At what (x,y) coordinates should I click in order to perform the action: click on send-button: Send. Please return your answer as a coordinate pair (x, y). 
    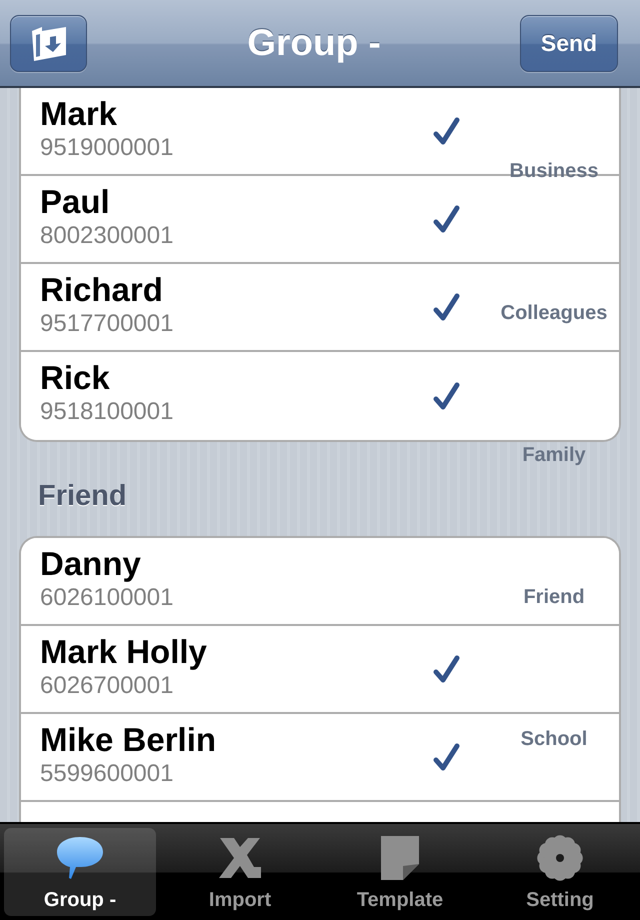
    Looking at the image, I should click on (569, 43).